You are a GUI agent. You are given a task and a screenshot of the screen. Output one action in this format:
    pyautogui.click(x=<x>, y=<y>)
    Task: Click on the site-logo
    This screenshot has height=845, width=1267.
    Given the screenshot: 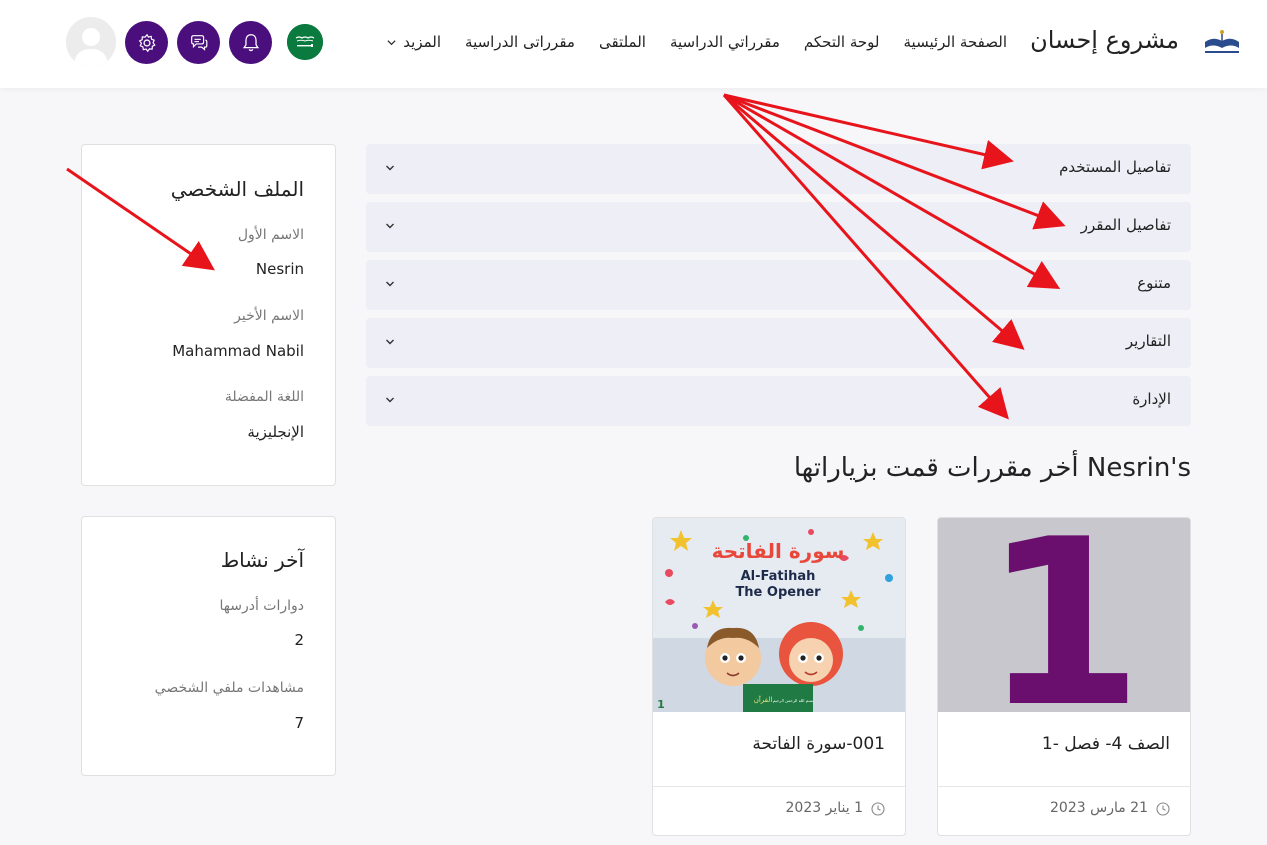 What is the action you would take?
    pyautogui.click(x=1222, y=42)
    